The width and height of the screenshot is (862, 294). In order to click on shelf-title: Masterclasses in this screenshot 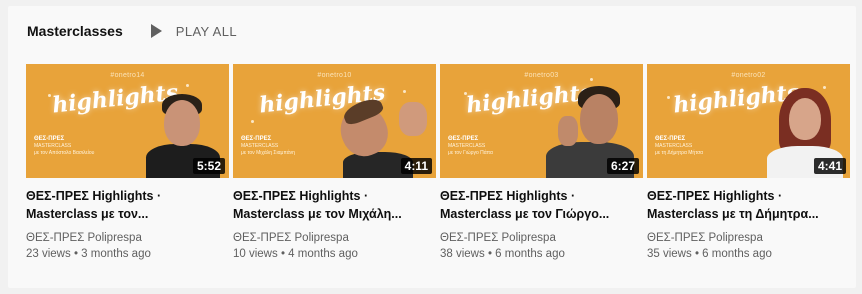, I will do `click(75, 31)`.